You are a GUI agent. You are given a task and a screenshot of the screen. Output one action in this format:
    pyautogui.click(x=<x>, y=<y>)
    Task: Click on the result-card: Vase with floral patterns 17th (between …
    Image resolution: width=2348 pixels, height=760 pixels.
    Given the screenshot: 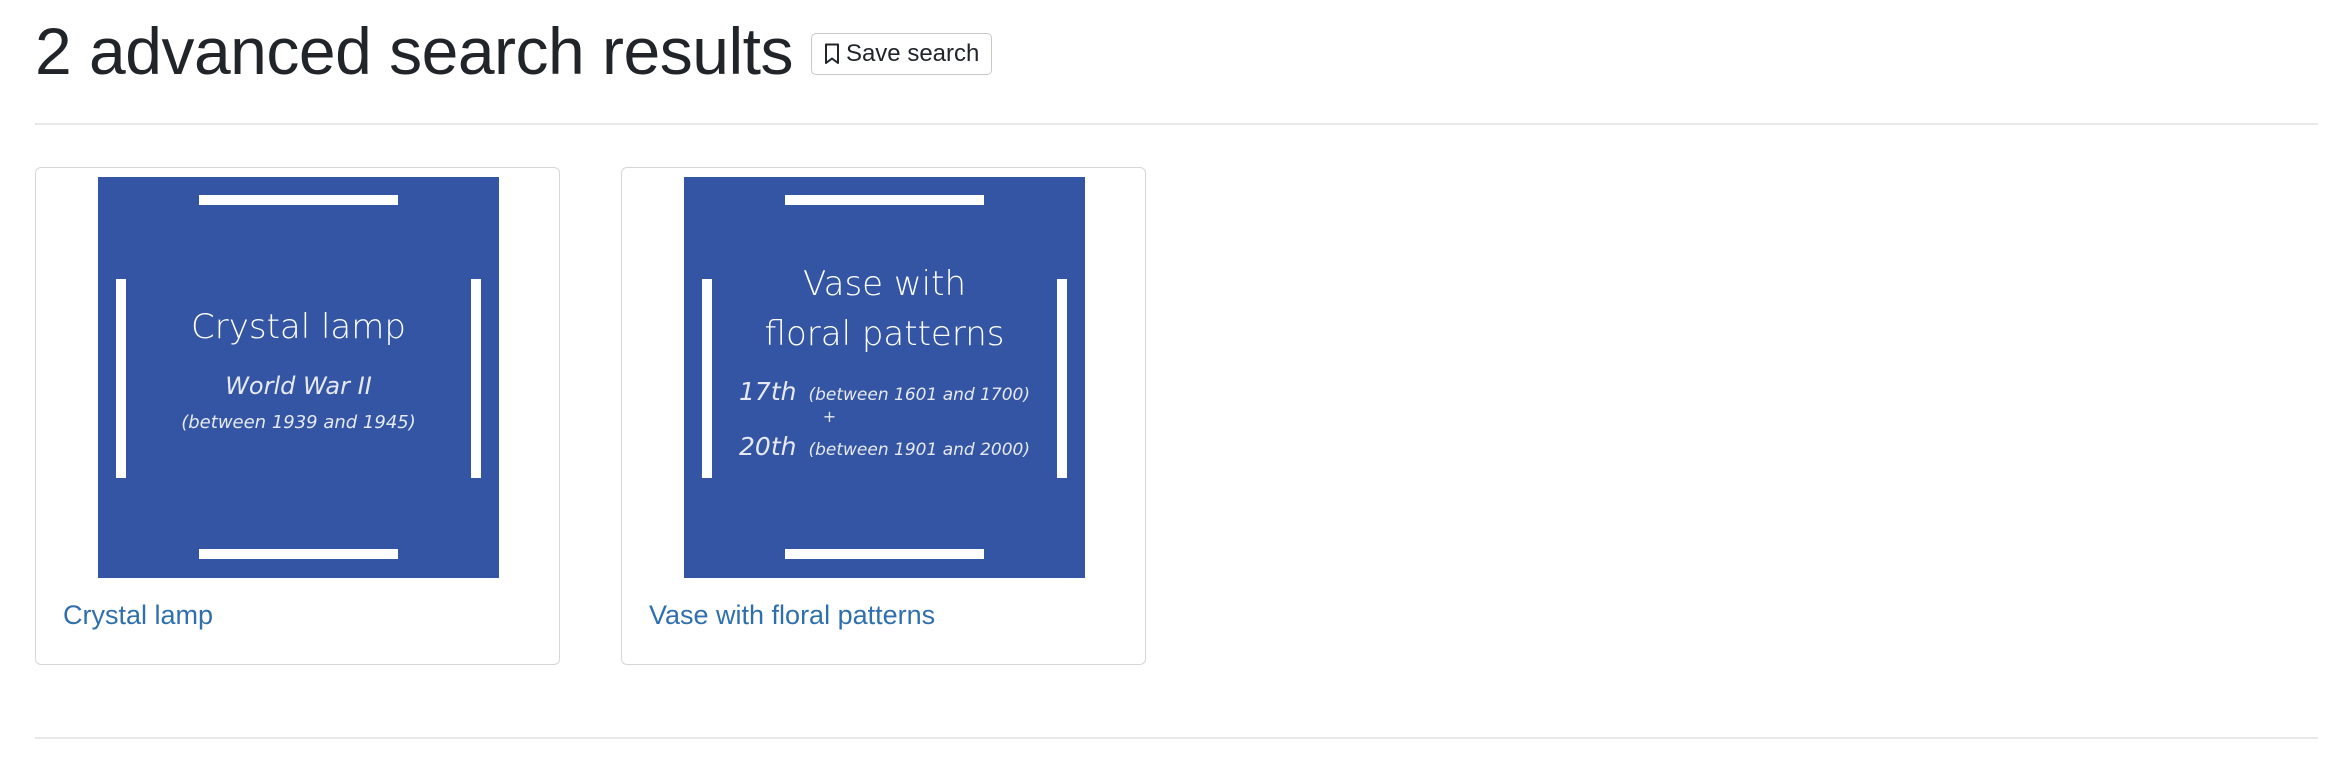 What is the action you would take?
    pyautogui.click(x=883, y=416)
    